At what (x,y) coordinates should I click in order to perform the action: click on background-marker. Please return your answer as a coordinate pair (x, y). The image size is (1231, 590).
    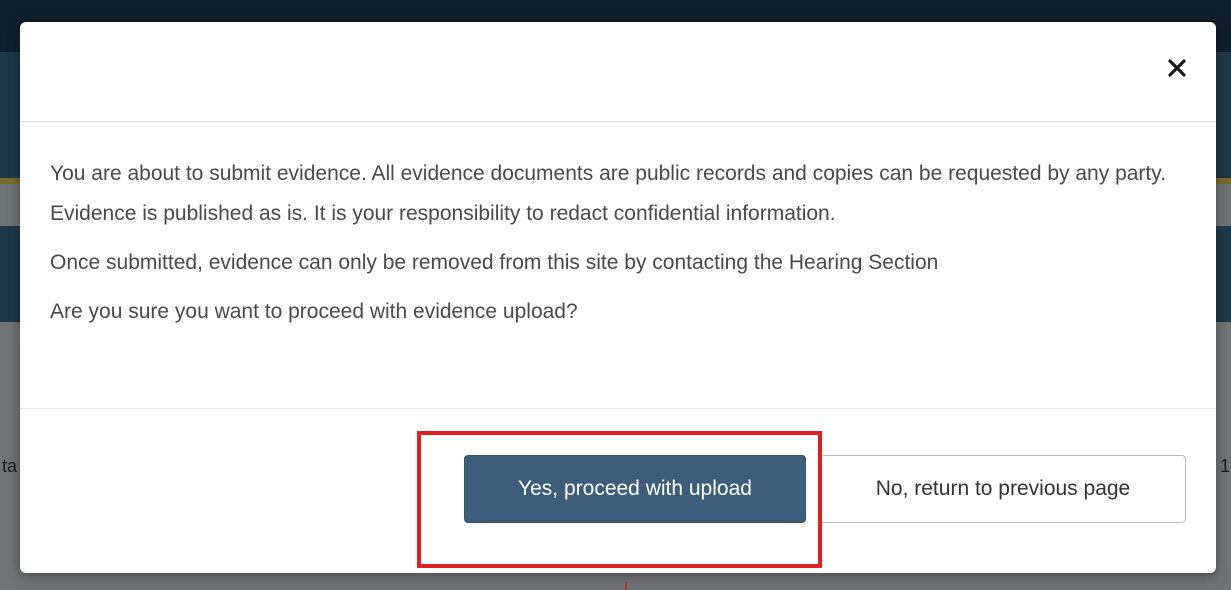
    Looking at the image, I should click on (626, 586).